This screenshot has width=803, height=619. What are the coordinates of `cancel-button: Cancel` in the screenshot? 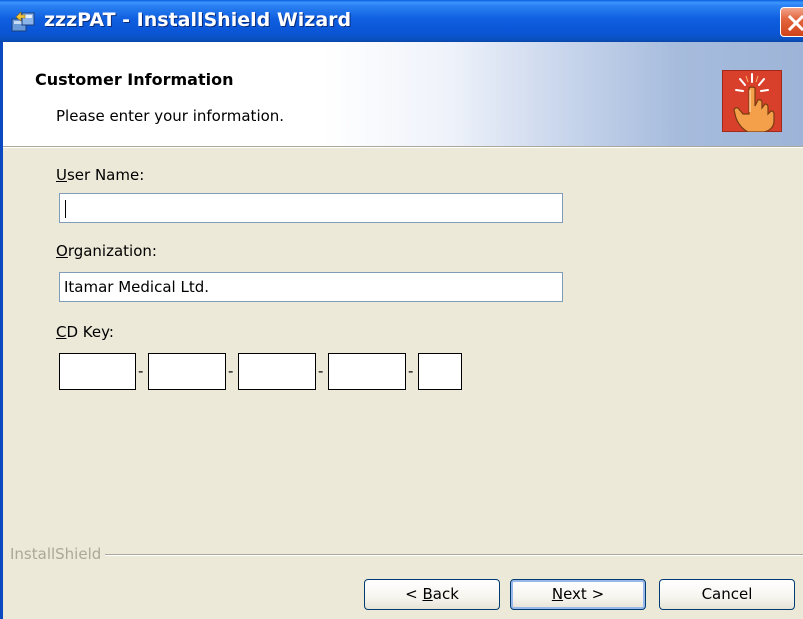 It's located at (727, 594).